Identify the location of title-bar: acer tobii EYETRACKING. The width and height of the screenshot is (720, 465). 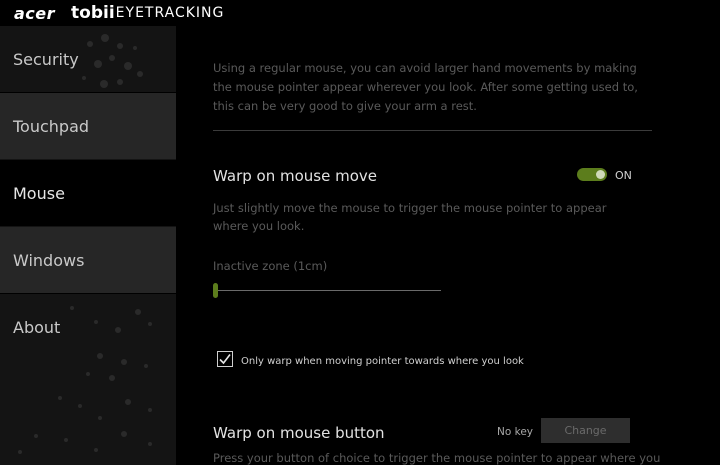
(360, 13).